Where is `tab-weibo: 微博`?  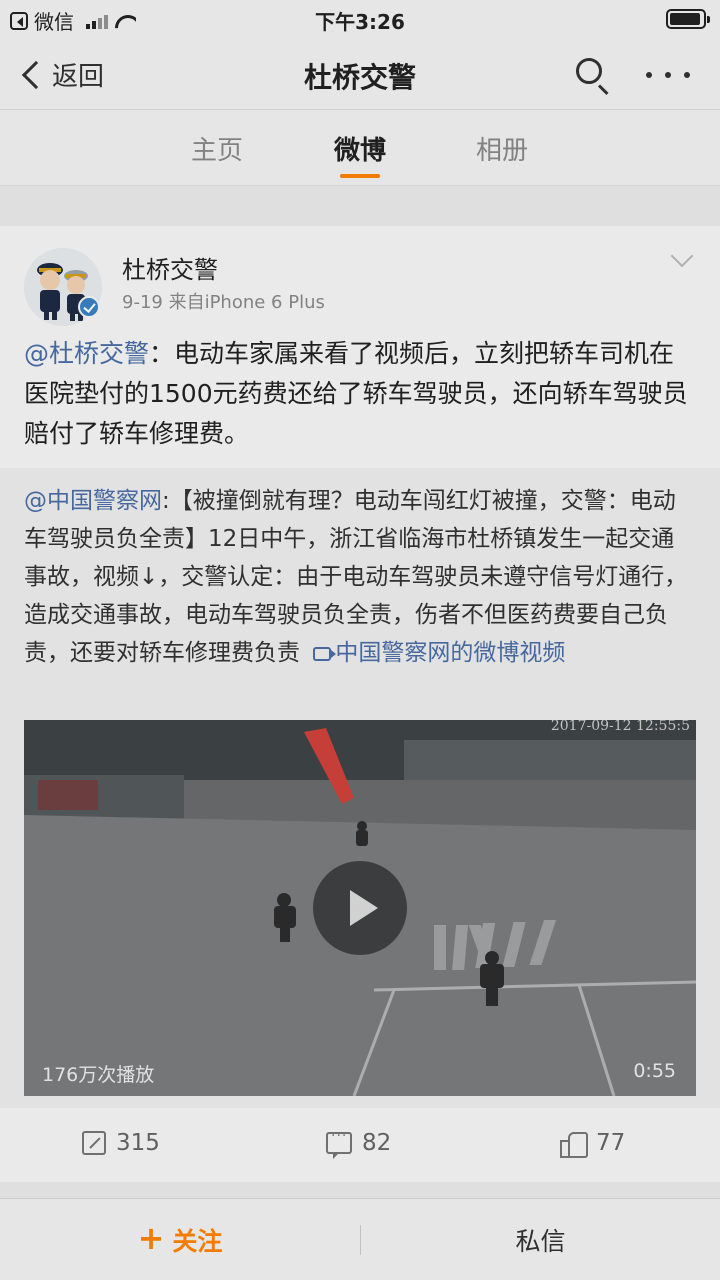
tab-weibo: 微博 is located at coordinates (360, 148).